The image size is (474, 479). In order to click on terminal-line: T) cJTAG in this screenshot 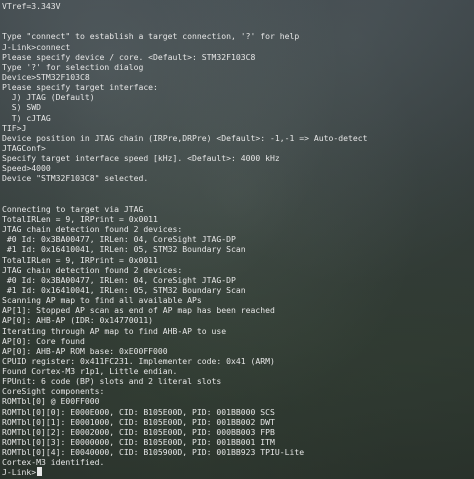, I will do `click(26, 117)`.